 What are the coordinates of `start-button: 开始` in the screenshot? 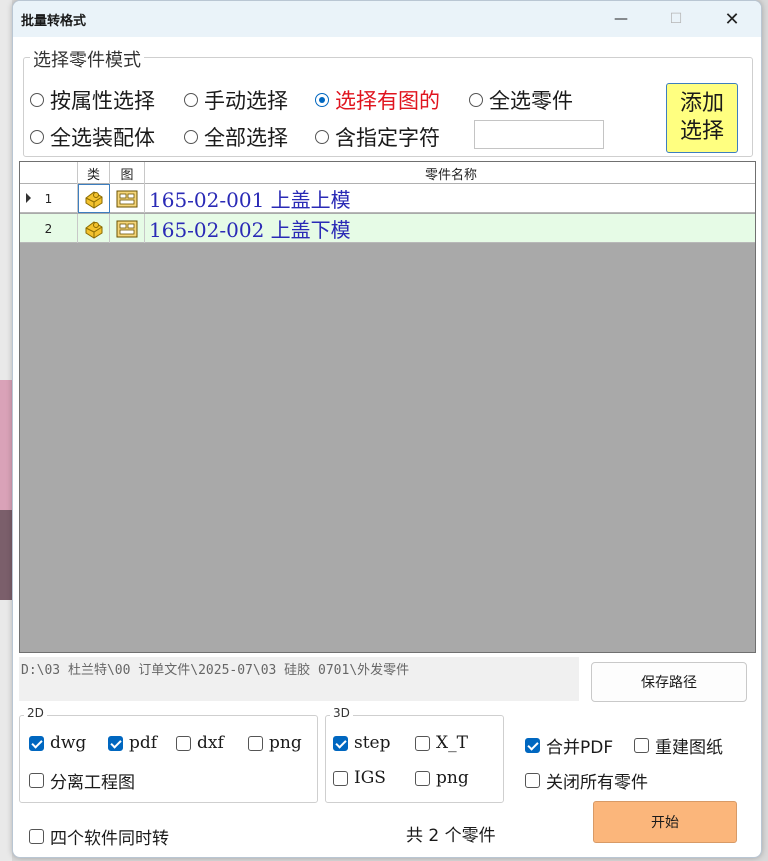 It's located at (665, 822).